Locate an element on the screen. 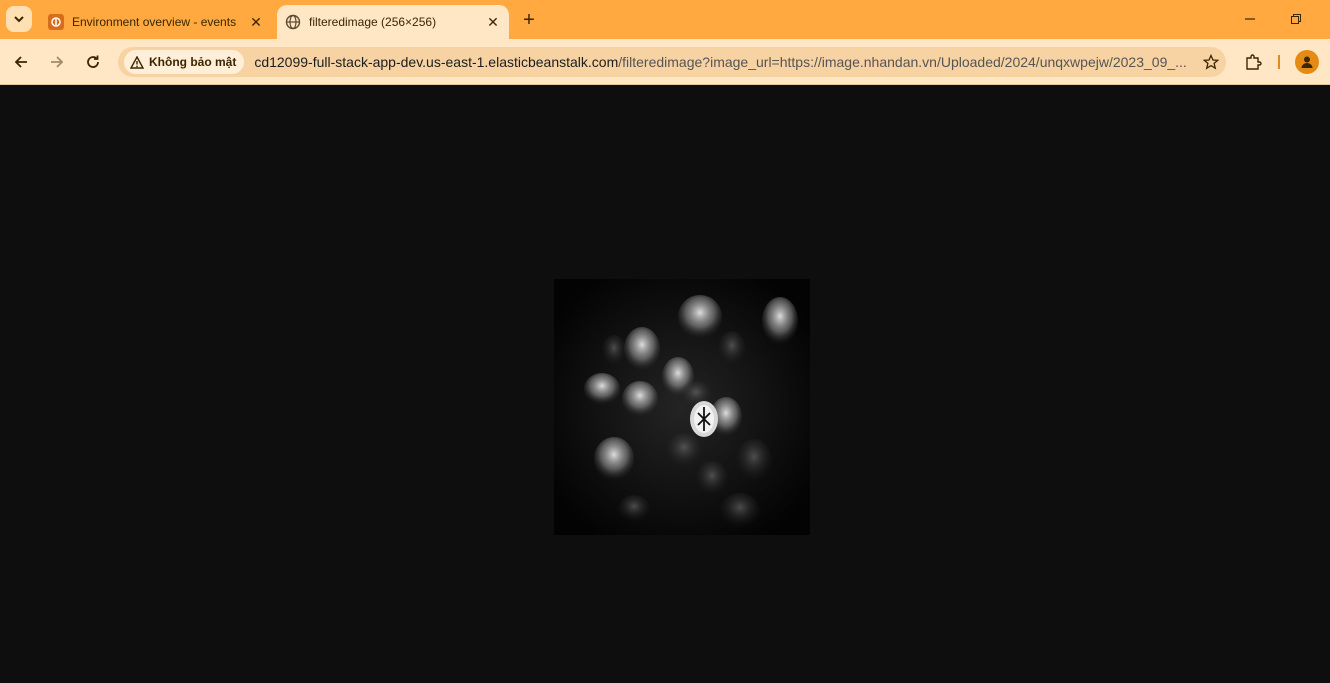 The width and height of the screenshot is (1330, 683). chevron-down-icon is located at coordinates (19, 19).